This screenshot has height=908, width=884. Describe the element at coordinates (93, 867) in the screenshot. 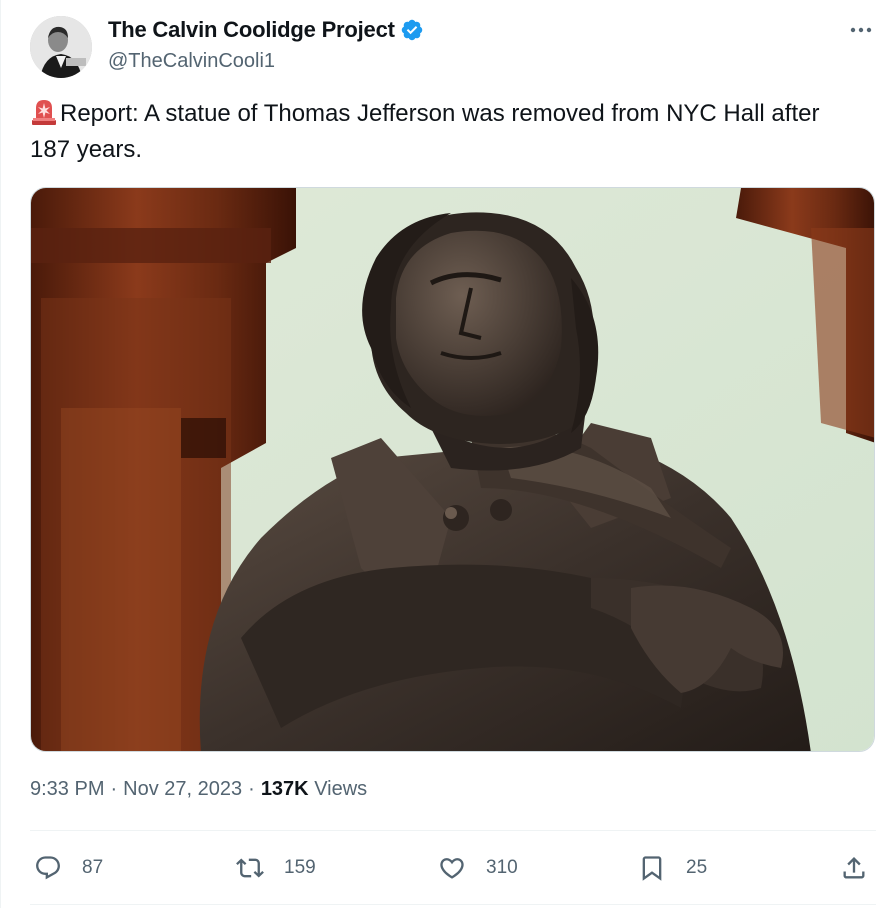

I see `reply-count: 87` at that location.